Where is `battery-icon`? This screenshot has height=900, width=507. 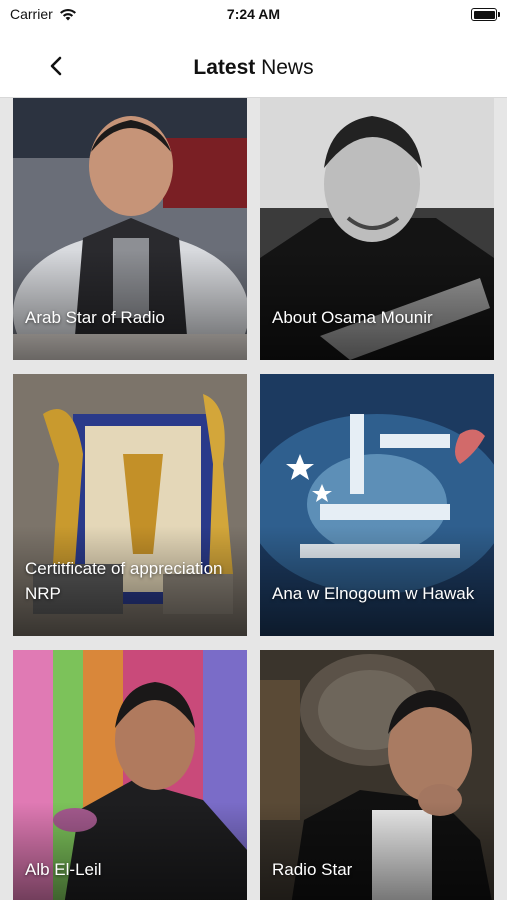 battery-icon is located at coordinates (485, 14).